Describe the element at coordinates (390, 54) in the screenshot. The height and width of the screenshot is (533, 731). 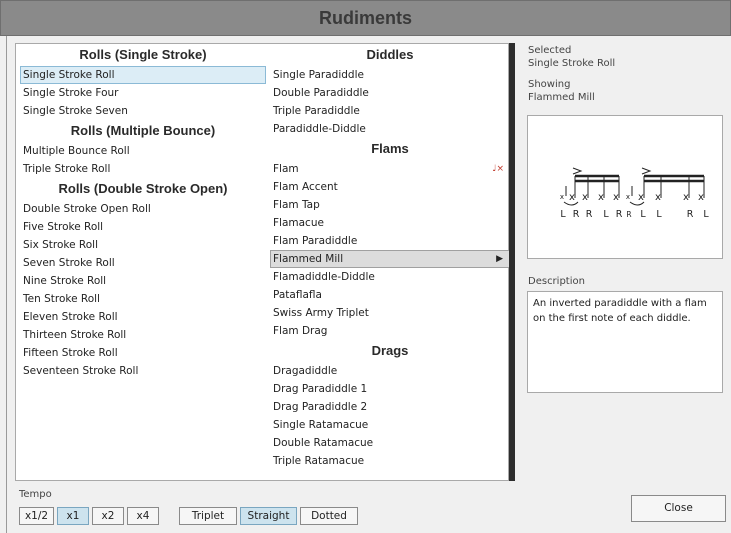
I see `section-header-label: Diddles` at that location.